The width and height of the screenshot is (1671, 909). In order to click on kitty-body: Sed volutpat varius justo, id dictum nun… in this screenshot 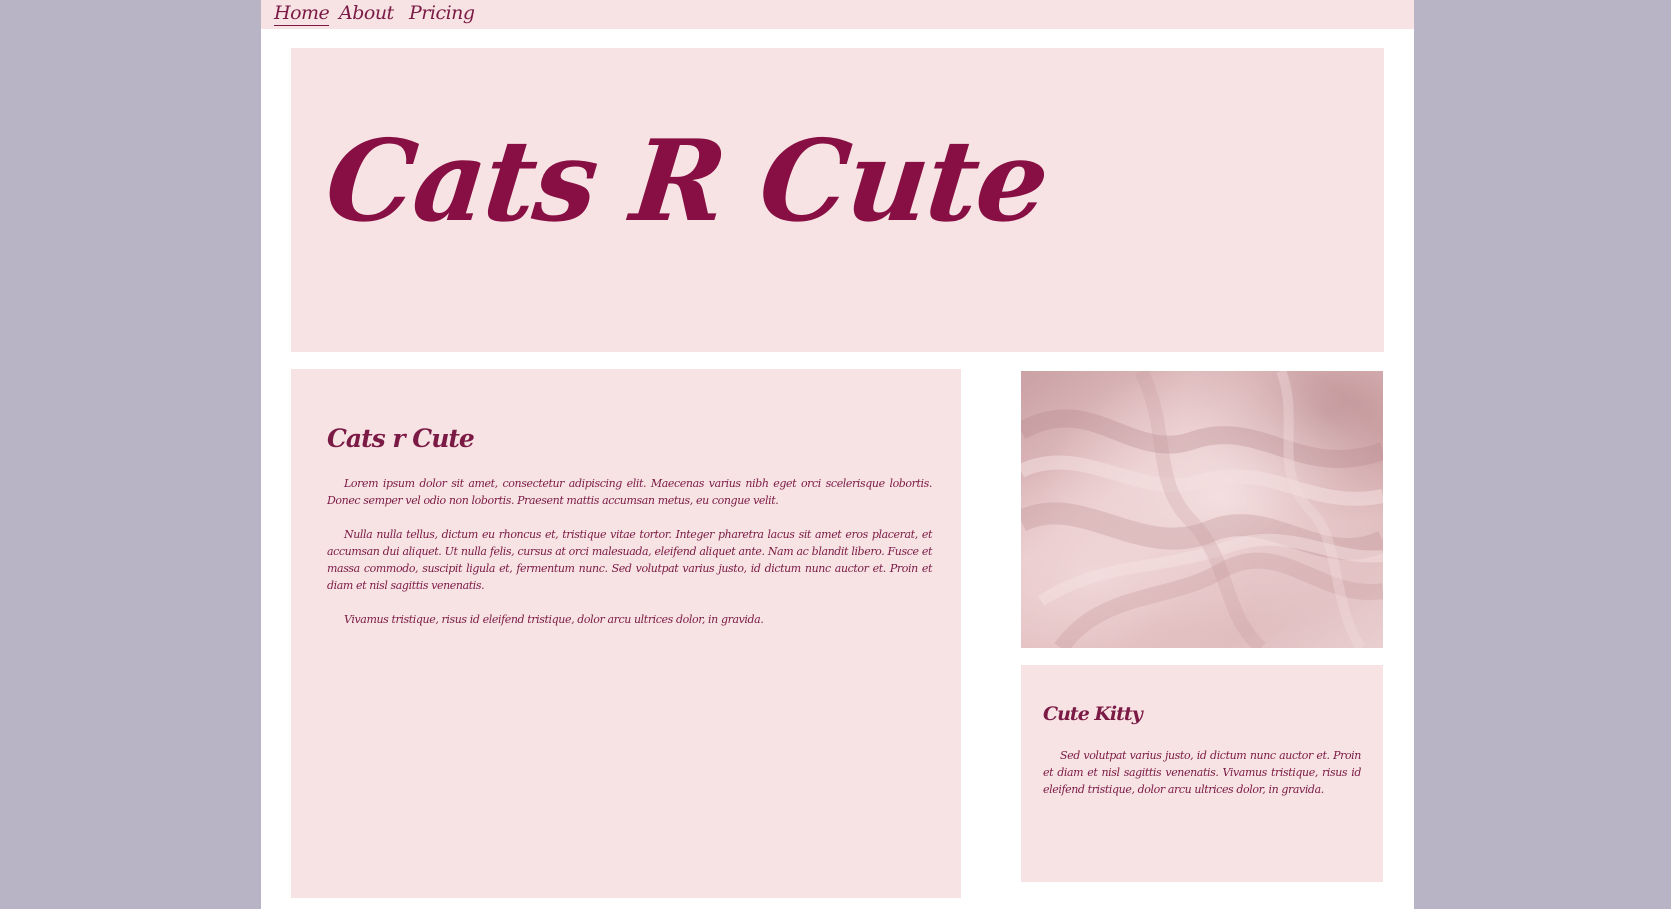, I will do `click(1202, 772)`.